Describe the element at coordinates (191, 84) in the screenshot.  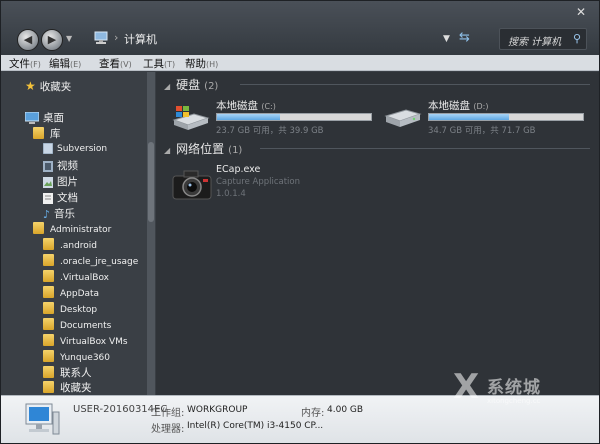
I see `group-header-disks: ◢ 硬盘 (2)` at that location.